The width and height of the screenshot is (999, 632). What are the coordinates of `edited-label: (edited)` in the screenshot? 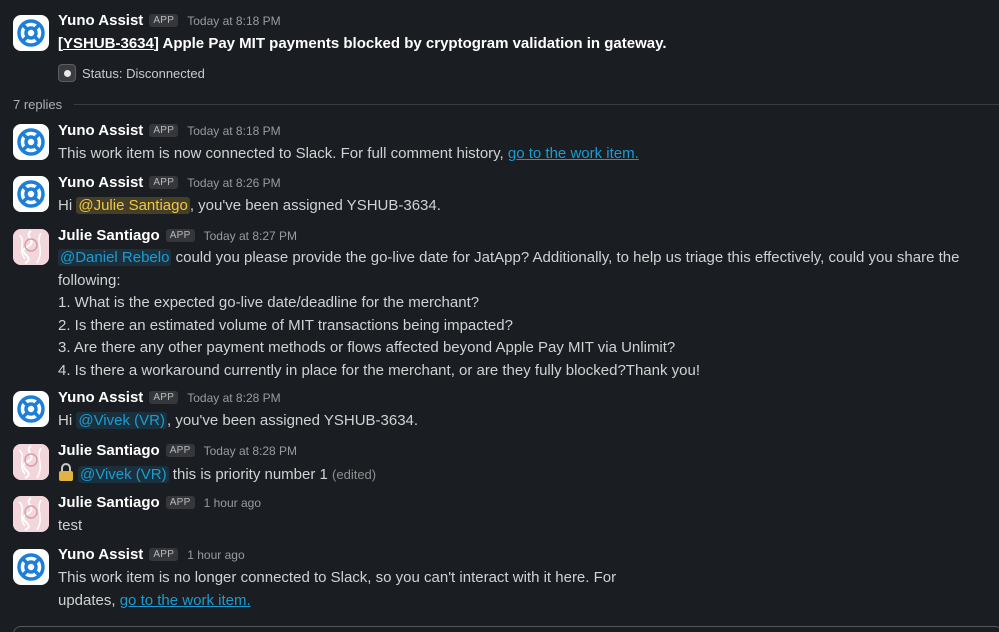 It's located at (354, 474).